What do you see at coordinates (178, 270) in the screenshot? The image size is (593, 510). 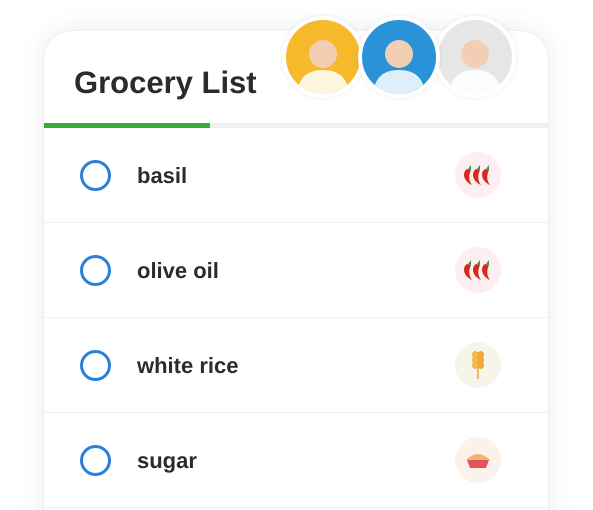 I see `item-name: olive oil` at bounding box center [178, 270].